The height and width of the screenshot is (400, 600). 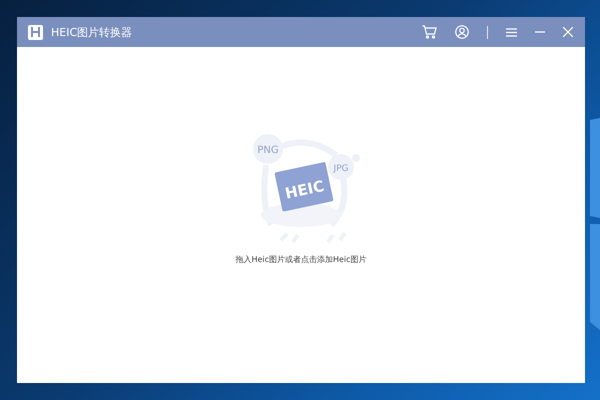 What do you see at coordinates (429, 32) in the screenshot?
I see `cart-icon` at bounding box center [429, 32].